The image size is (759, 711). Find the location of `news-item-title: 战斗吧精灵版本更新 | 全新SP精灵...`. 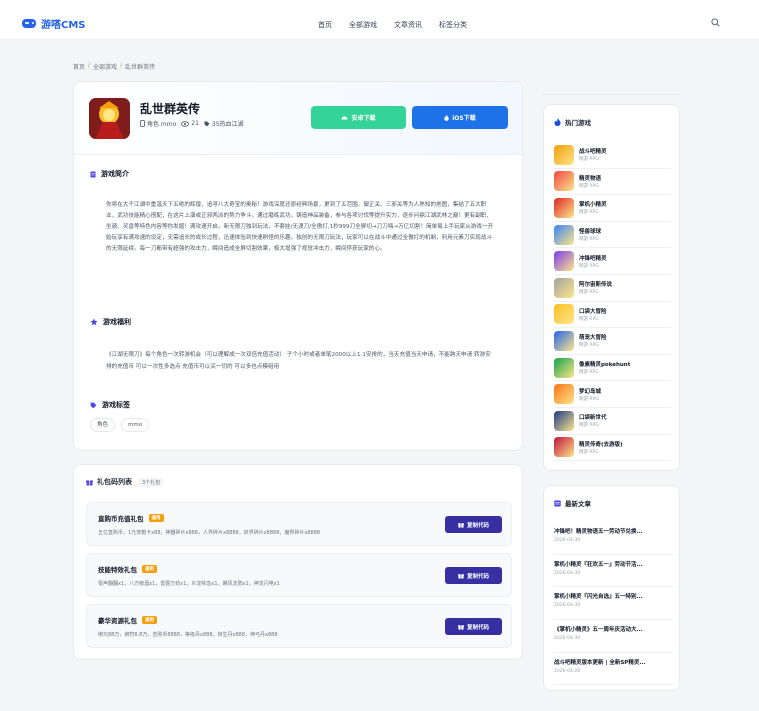

news-item-title: 战斗吧精灵版本更新 | 全新SP精灵... is located at coordinates (614, 662).